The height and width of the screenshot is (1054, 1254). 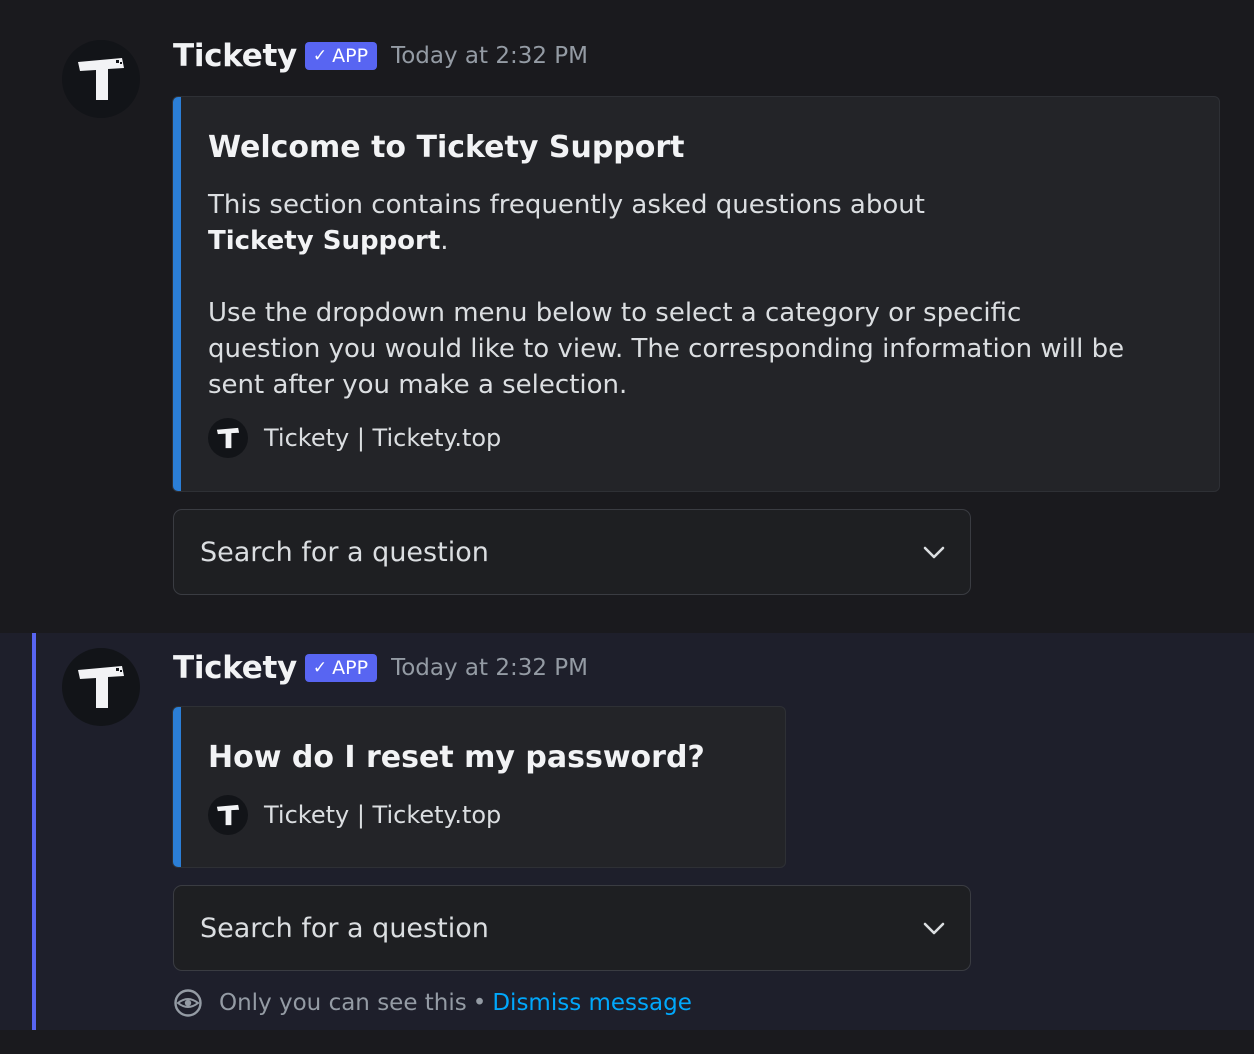 I want to click on dismiss-message-link: Dismiss message, so click(x=592, y=1003).